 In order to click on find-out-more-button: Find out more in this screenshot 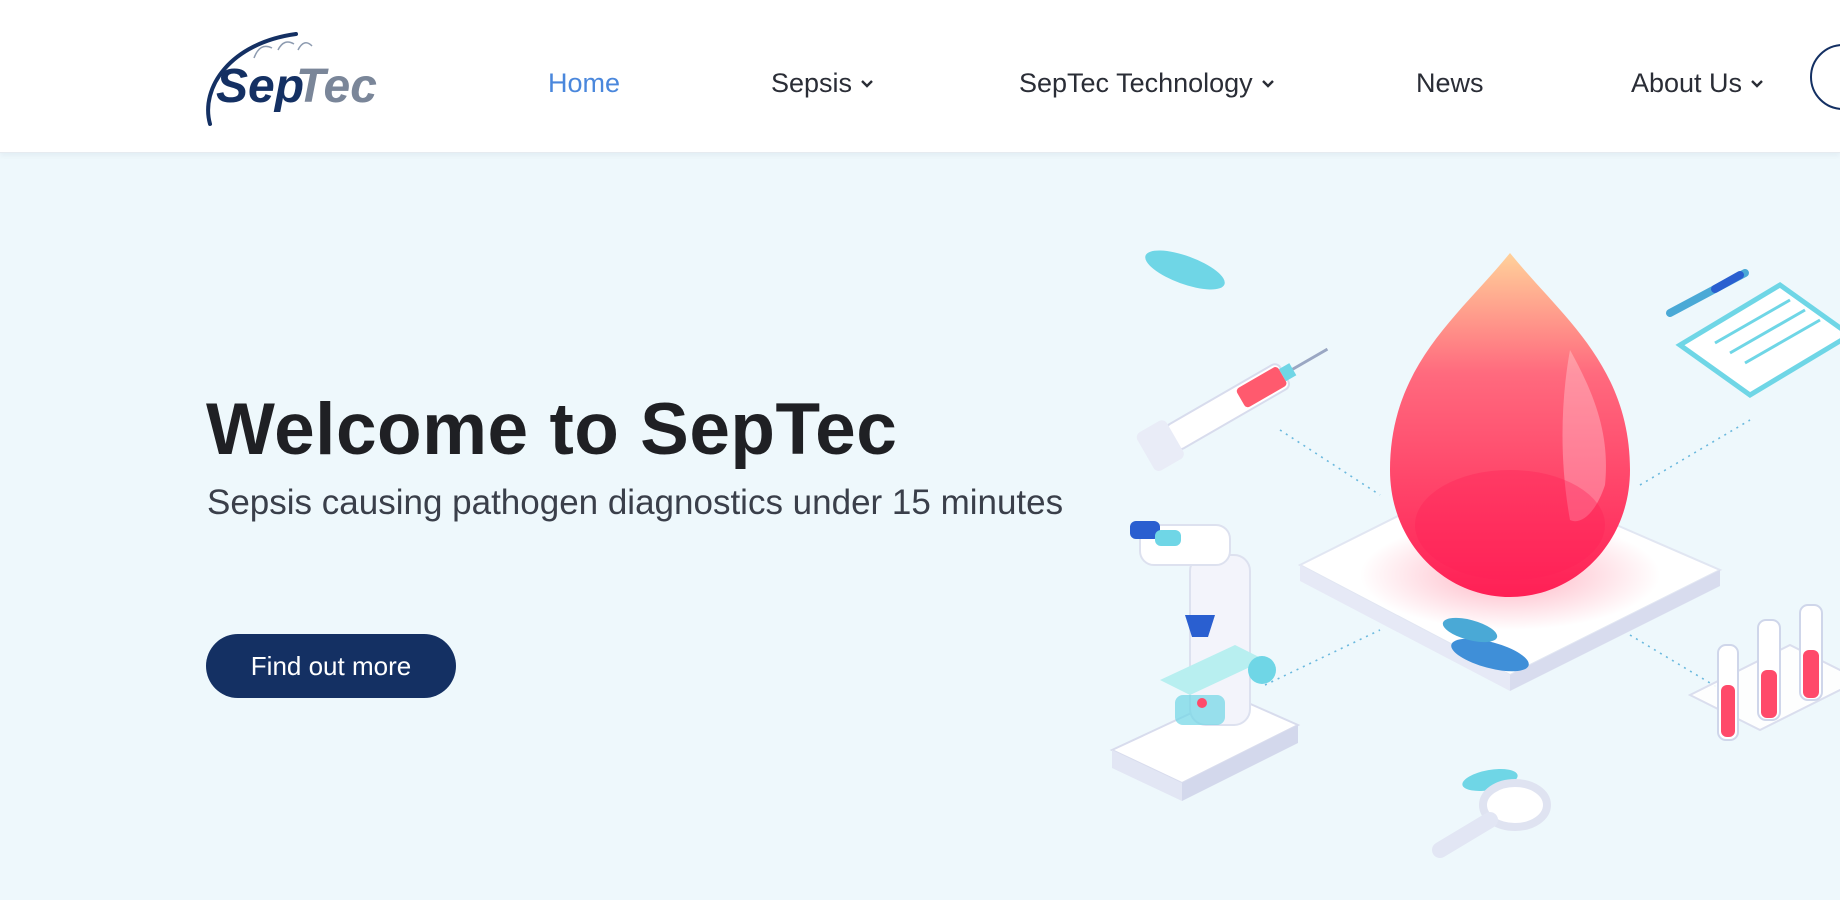, I will do `click(331, 666)`.